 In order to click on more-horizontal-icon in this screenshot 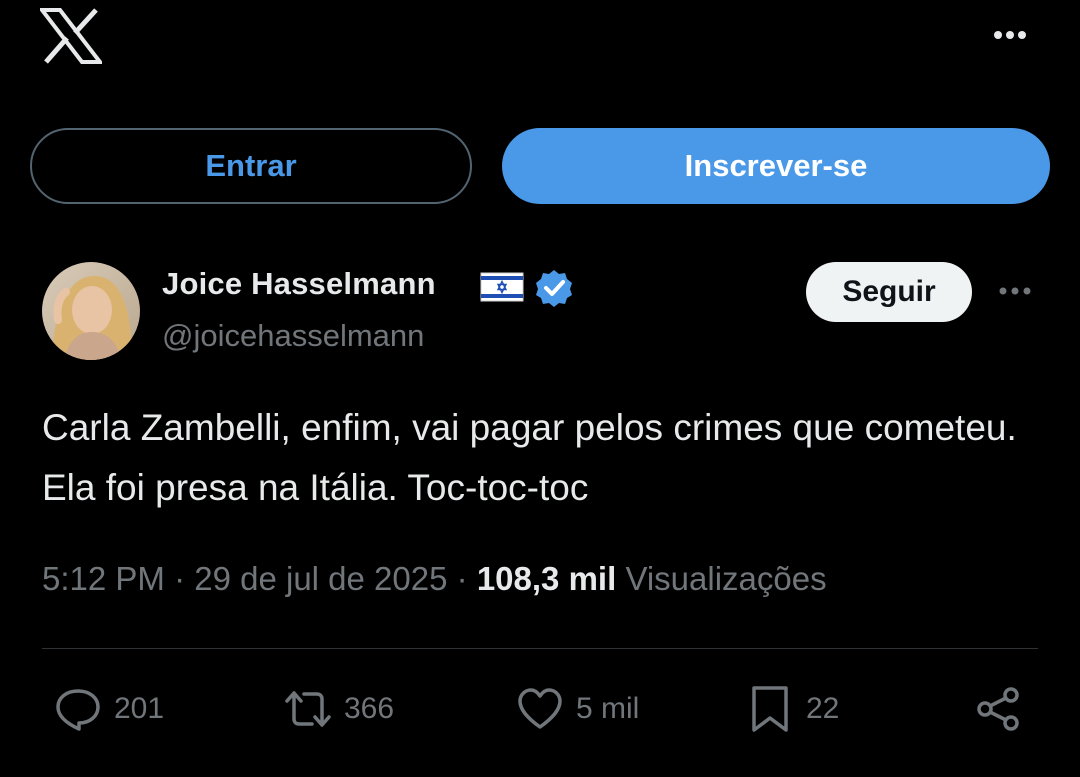, I will do `click(1010, 35)`.